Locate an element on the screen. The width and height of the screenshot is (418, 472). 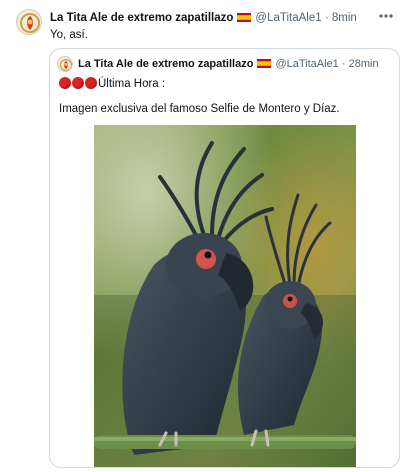
quoted-timestamp: 28min is located at coordinates (363, 64).